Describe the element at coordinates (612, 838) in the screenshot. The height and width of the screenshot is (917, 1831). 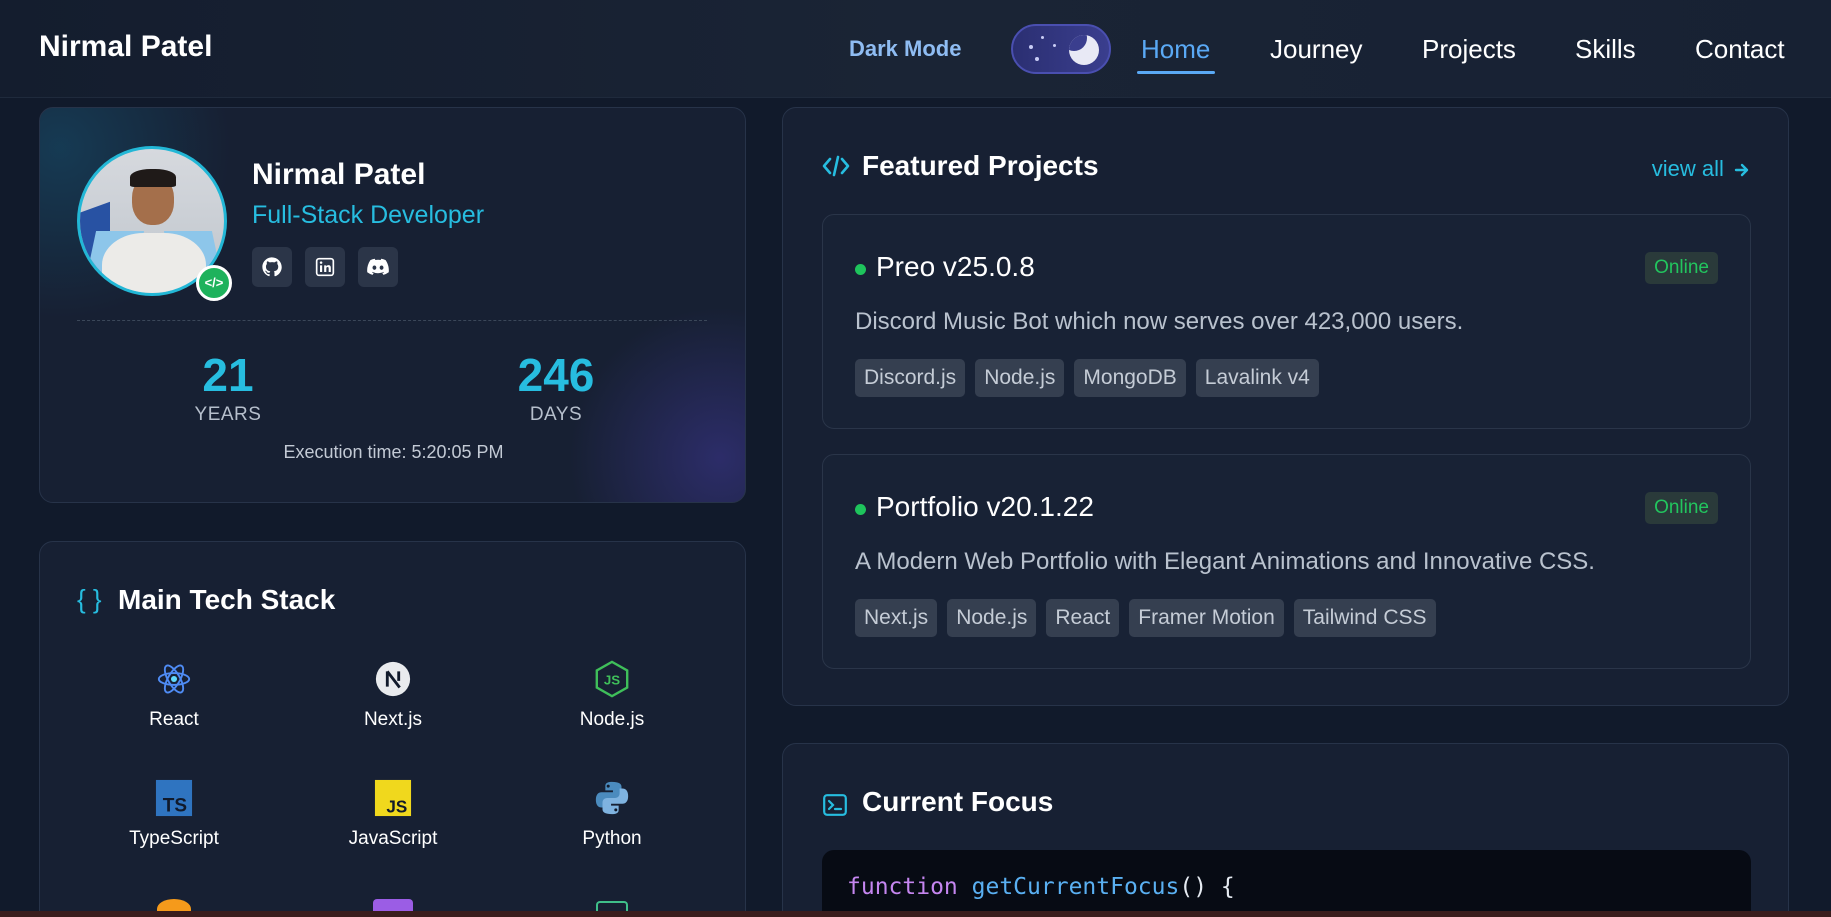
I see `tech-label: Python` at that location.